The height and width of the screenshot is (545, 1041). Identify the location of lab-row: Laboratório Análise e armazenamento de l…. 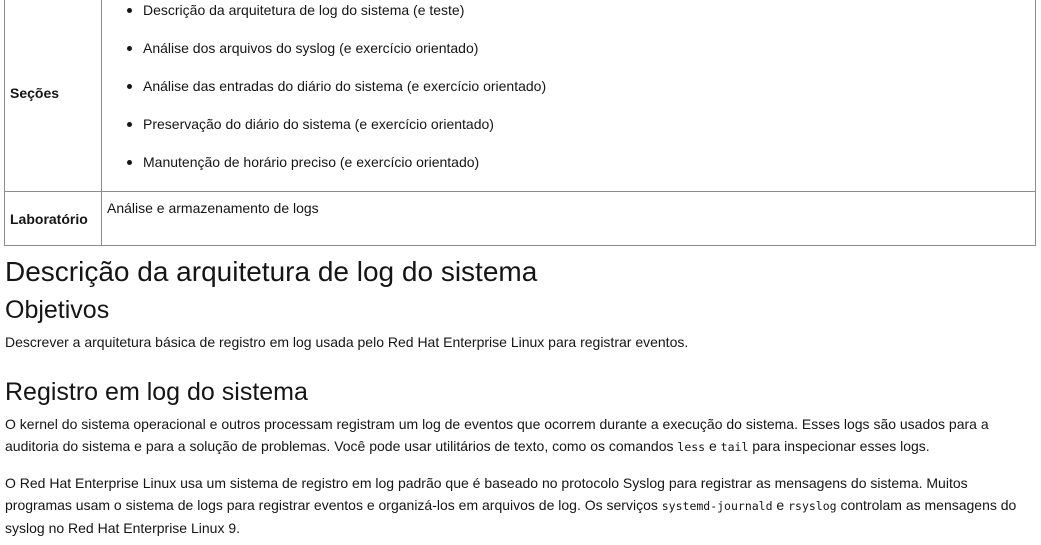
(520, 218).